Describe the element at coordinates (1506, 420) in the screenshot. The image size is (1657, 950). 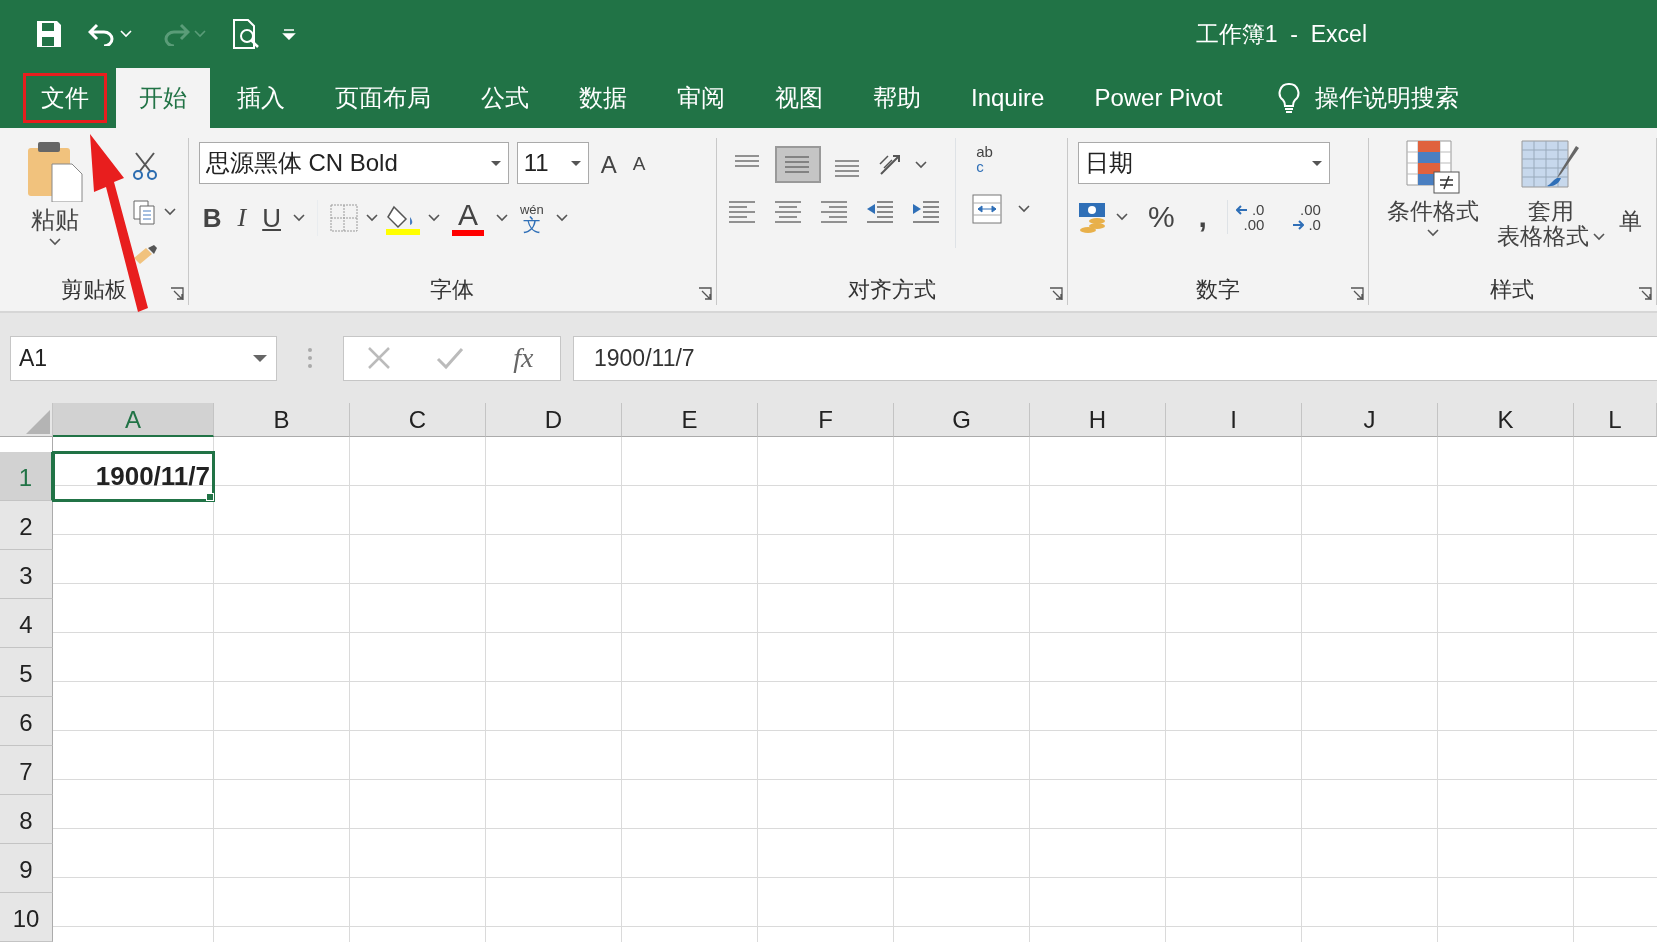
I see `column-header: K` at that location.